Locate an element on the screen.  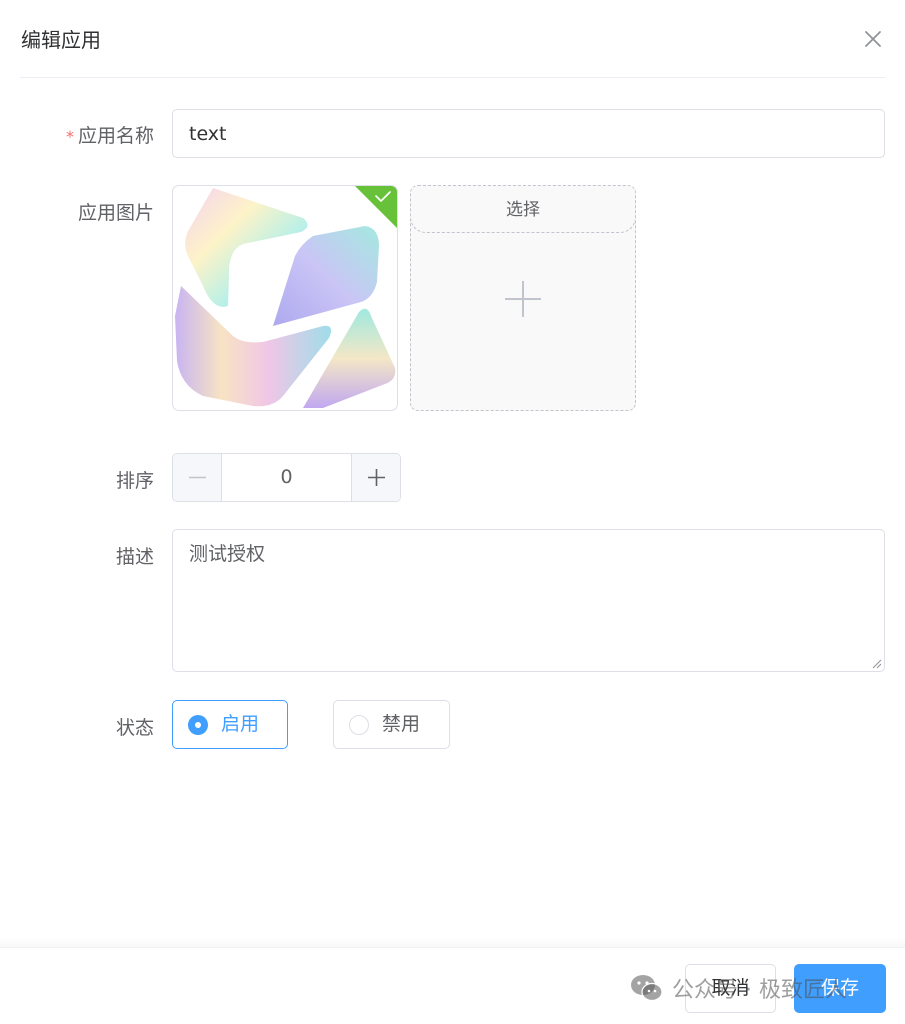
name-label: * 应用名称 is located at coordinates (77, 134).